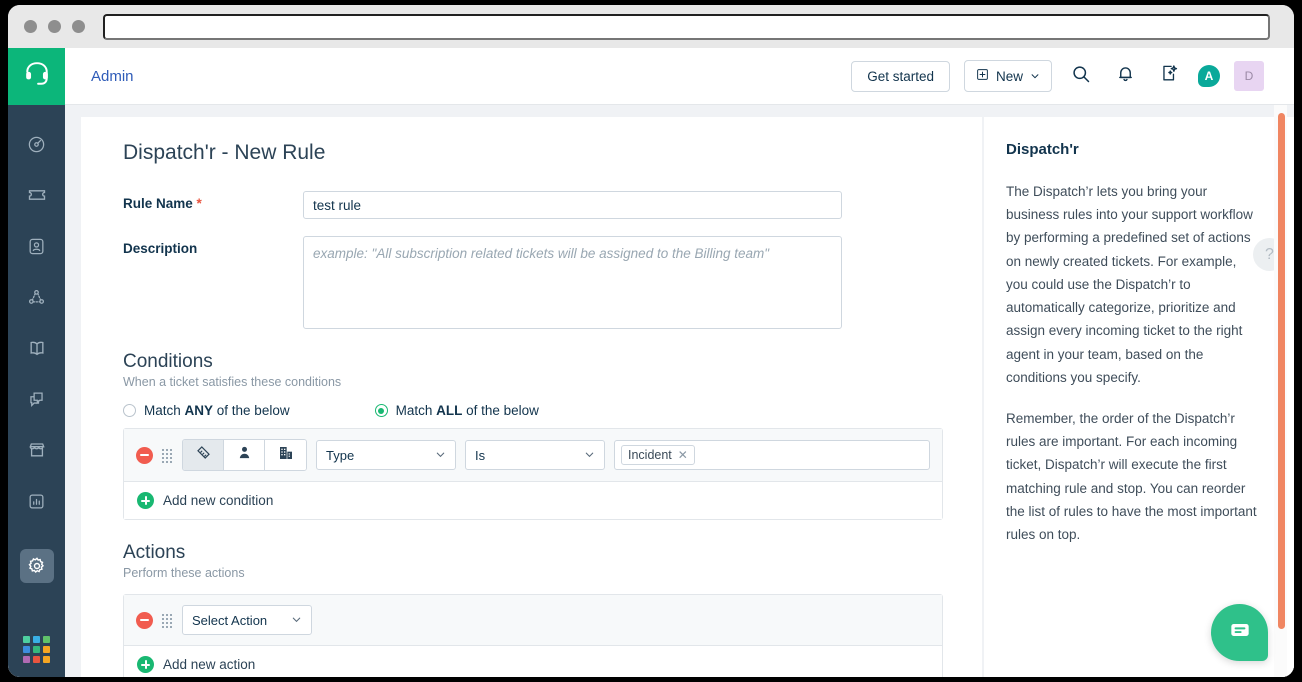 The image size is (1302, 682). I want to click on browser-chrome-bar, so click(651, 26).